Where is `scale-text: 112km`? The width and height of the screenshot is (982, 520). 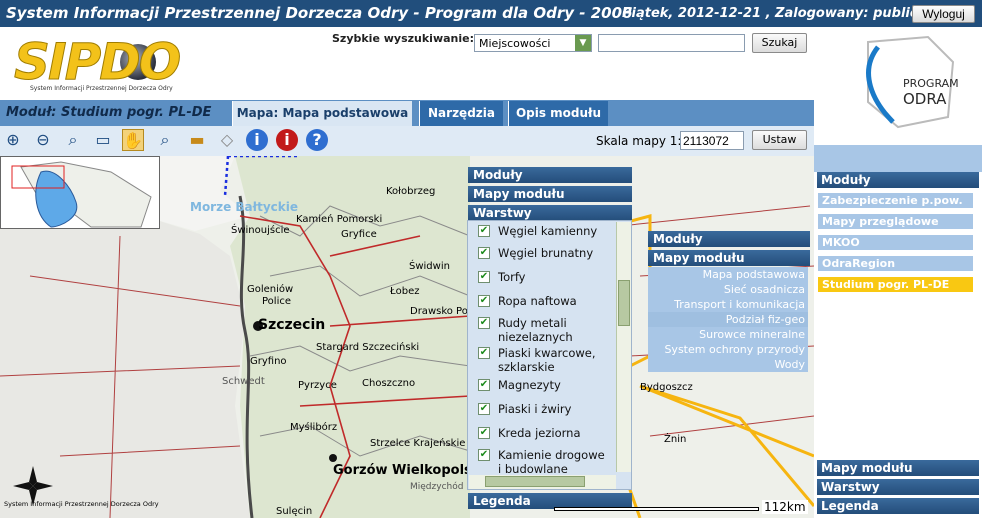
scale-text: 112km is located at coordinates (785, 507).